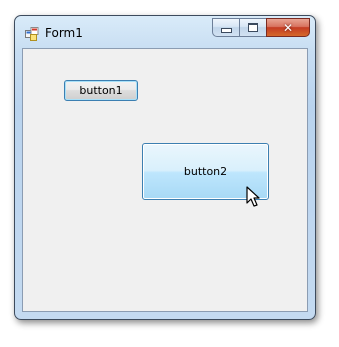  I want to click on minimize-icon, so click(226, 30).